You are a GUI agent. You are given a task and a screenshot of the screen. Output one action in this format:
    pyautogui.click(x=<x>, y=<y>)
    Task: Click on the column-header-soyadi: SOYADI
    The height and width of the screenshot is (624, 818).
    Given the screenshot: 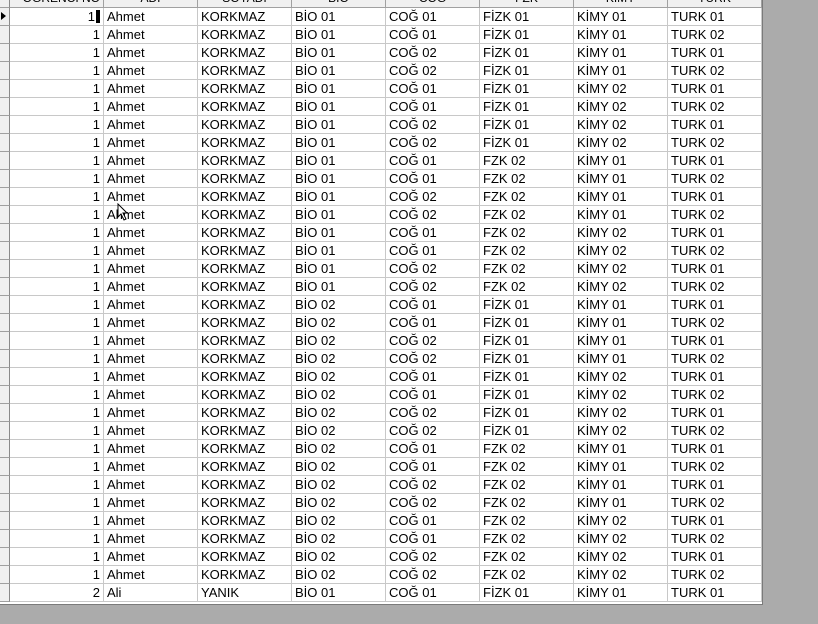 What is the action you would take?
    pyautogui.click(x=245, y=4)
    